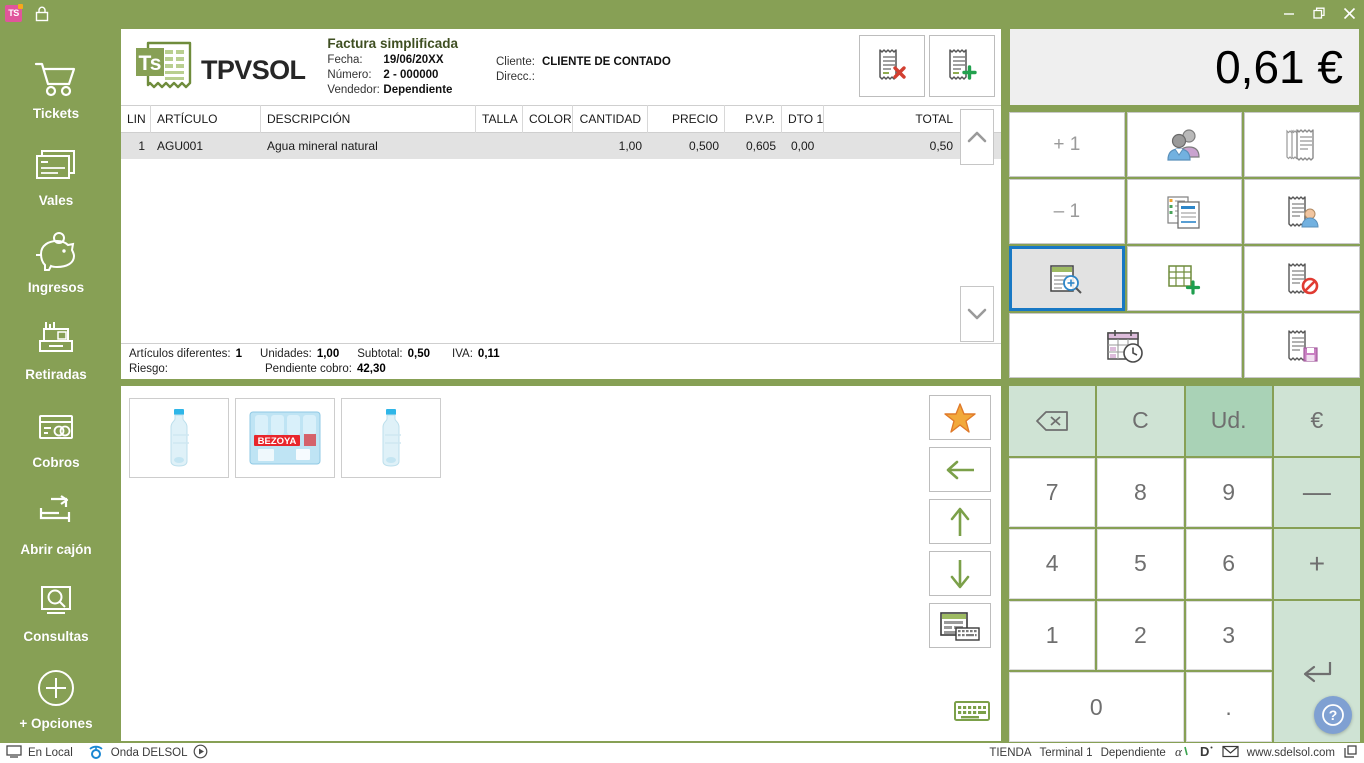 The height and width of the screenshot is (763, 1364). What do you see at coordinates (1289, 13) in the screenshot?
I see `minimize-button` at bounding box center [1289, 13].